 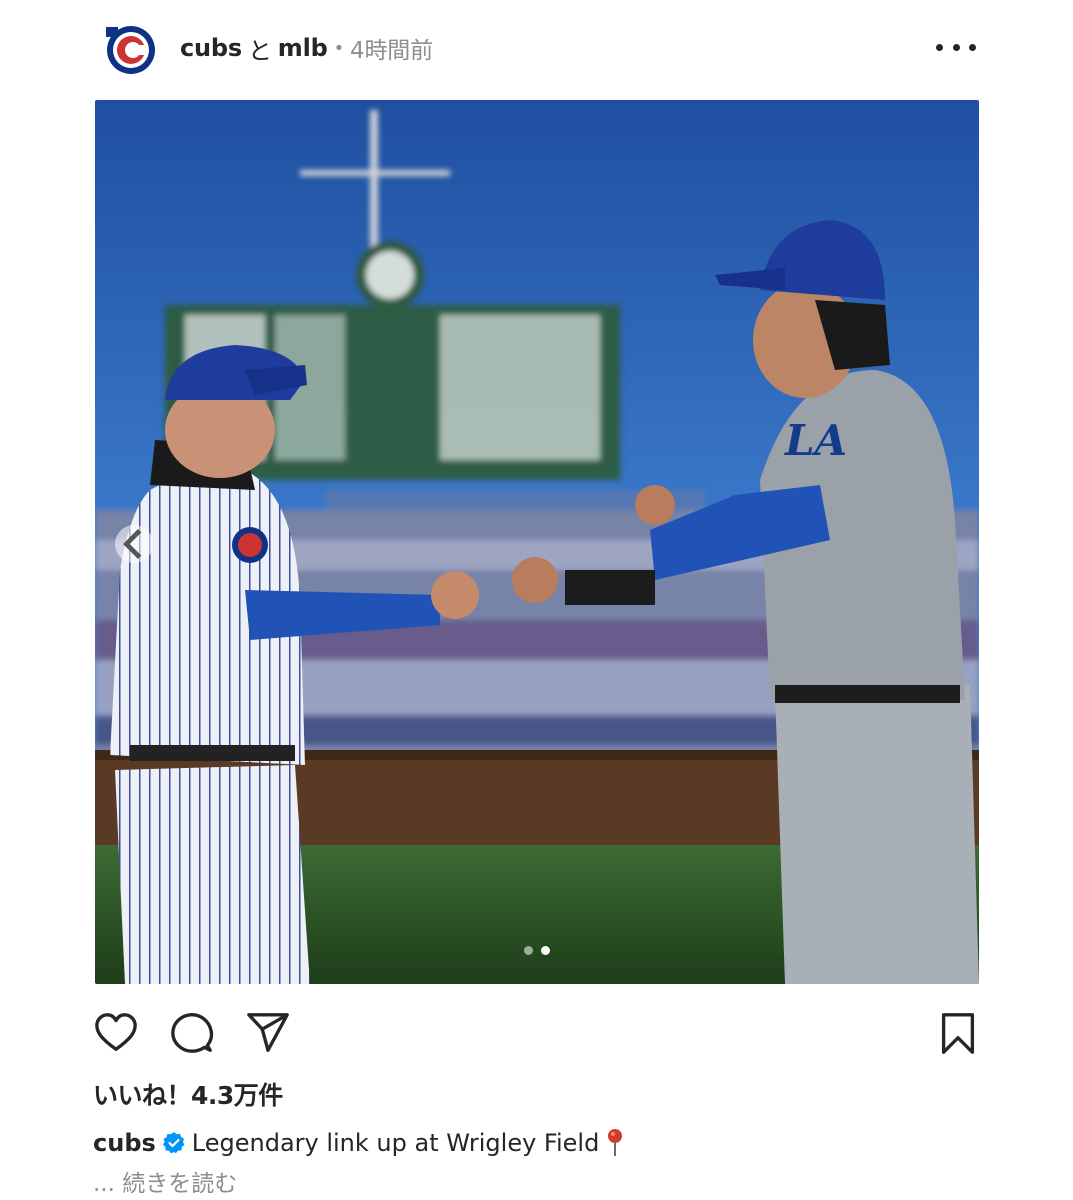 What do you see at coordinates (211, 48) in the screenshot?
I see `author-name: cubs` at bounding box center [211, 48].